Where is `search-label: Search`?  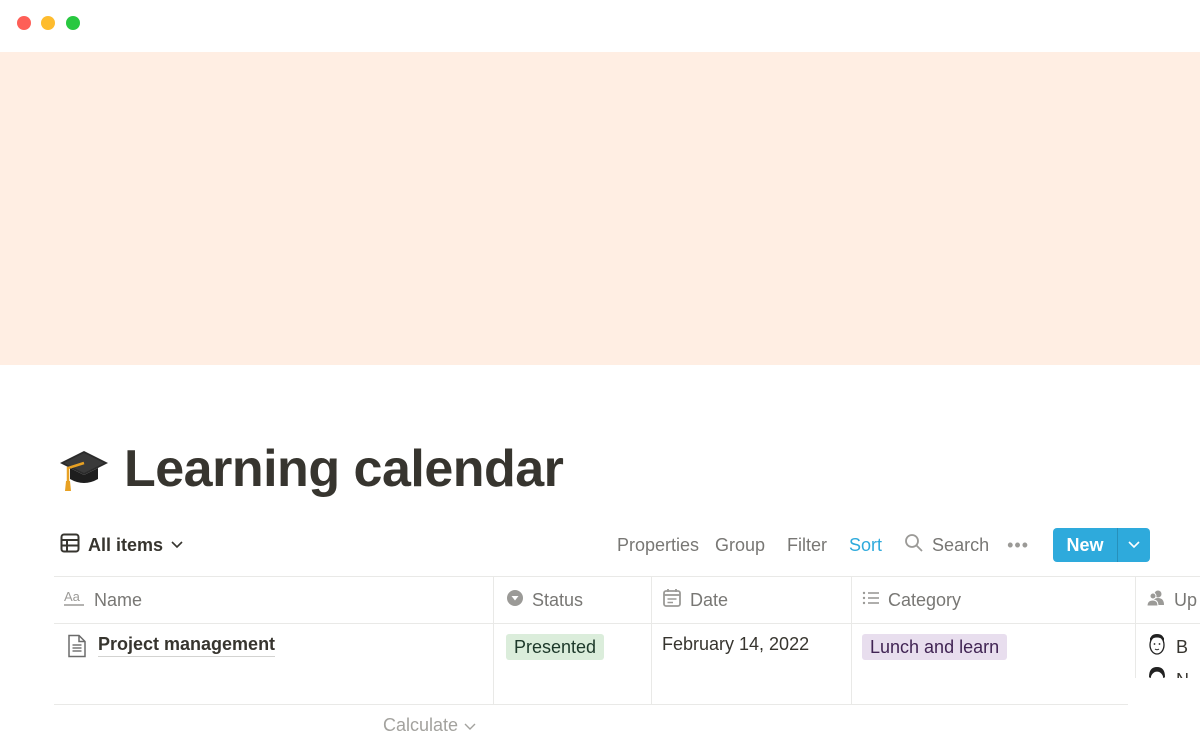
search-label: Search is located at coordinates (961, 544).